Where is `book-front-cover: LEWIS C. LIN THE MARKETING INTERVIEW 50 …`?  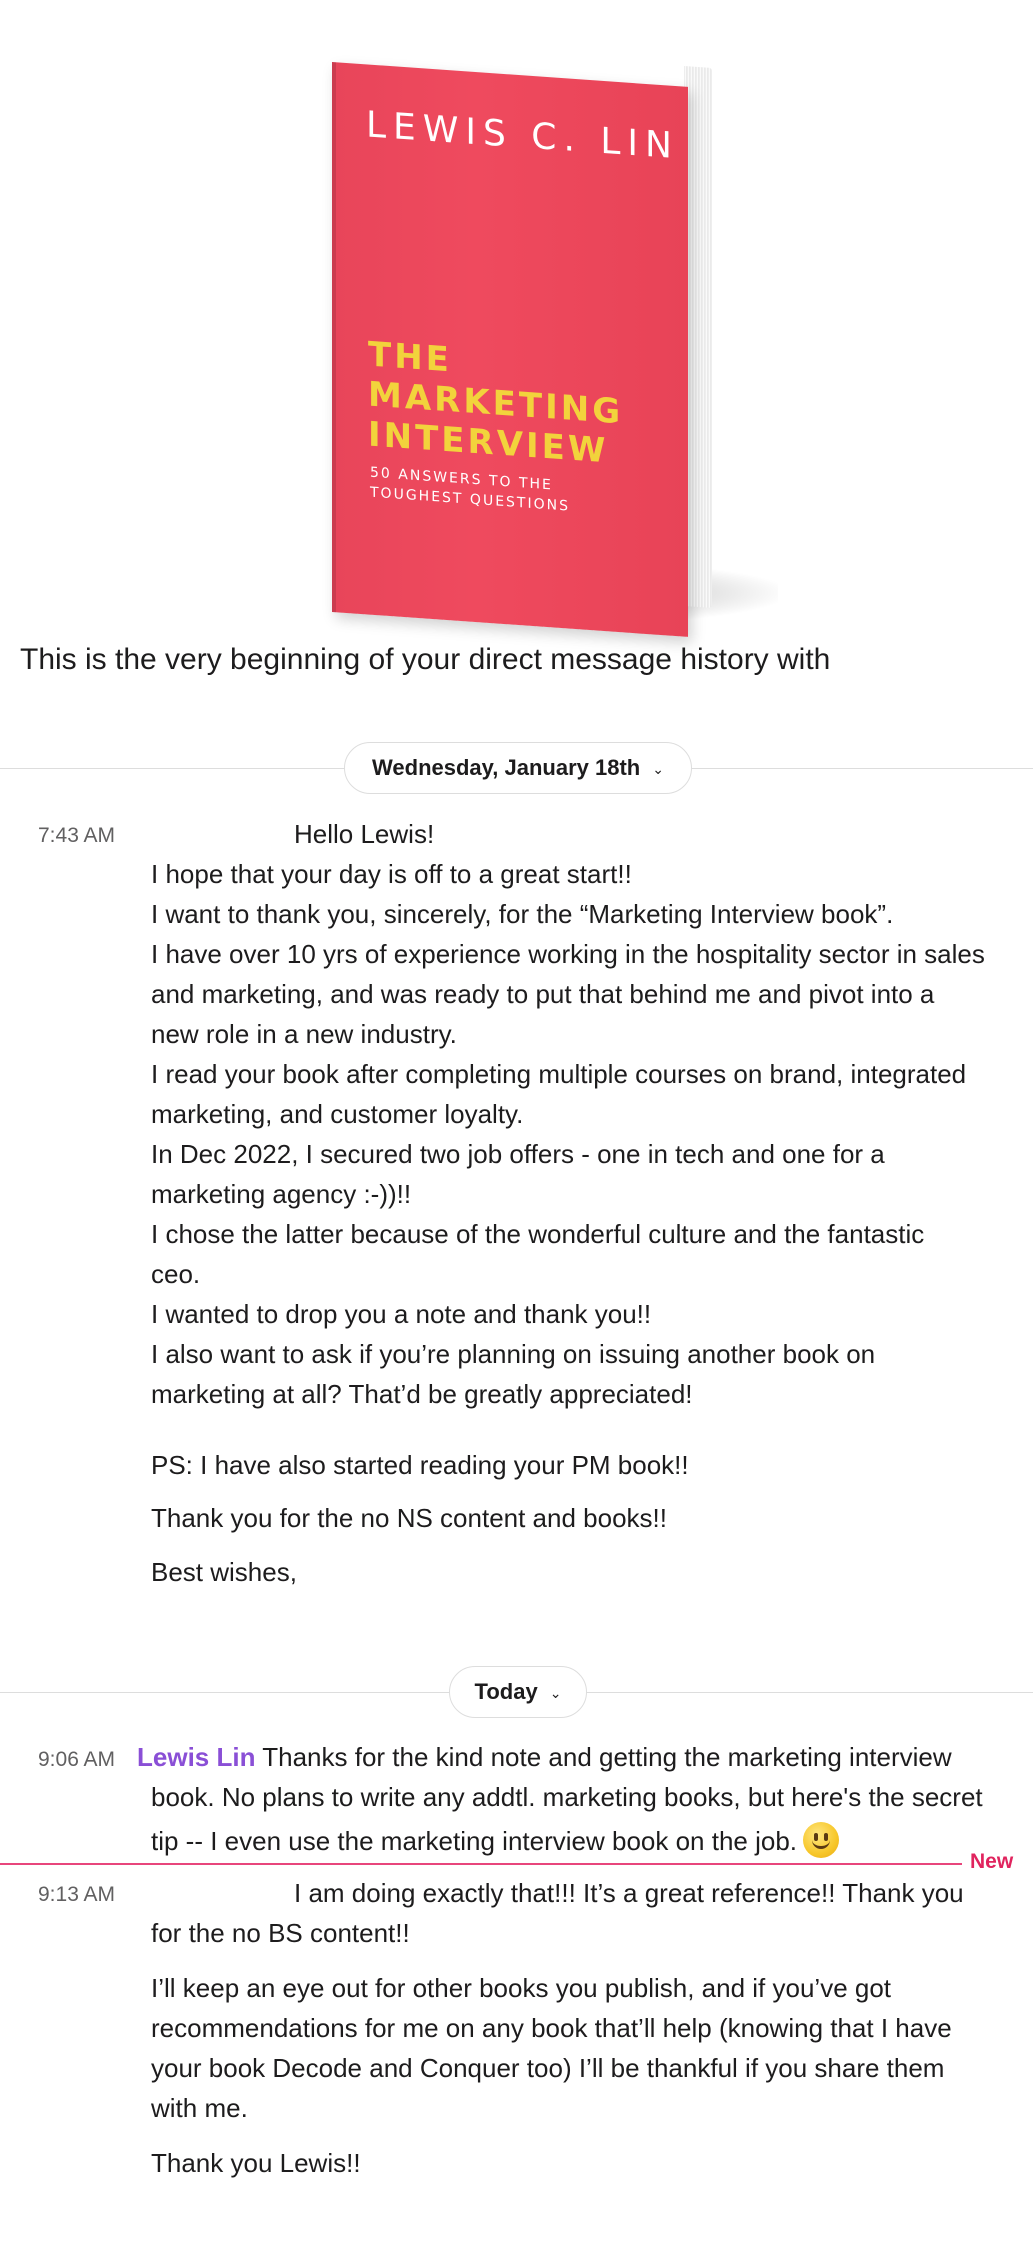 book-front-cover: LEWIS C. LIN THE MARKETING INTERVIEW 50 … is located at coordinates (510, 349).